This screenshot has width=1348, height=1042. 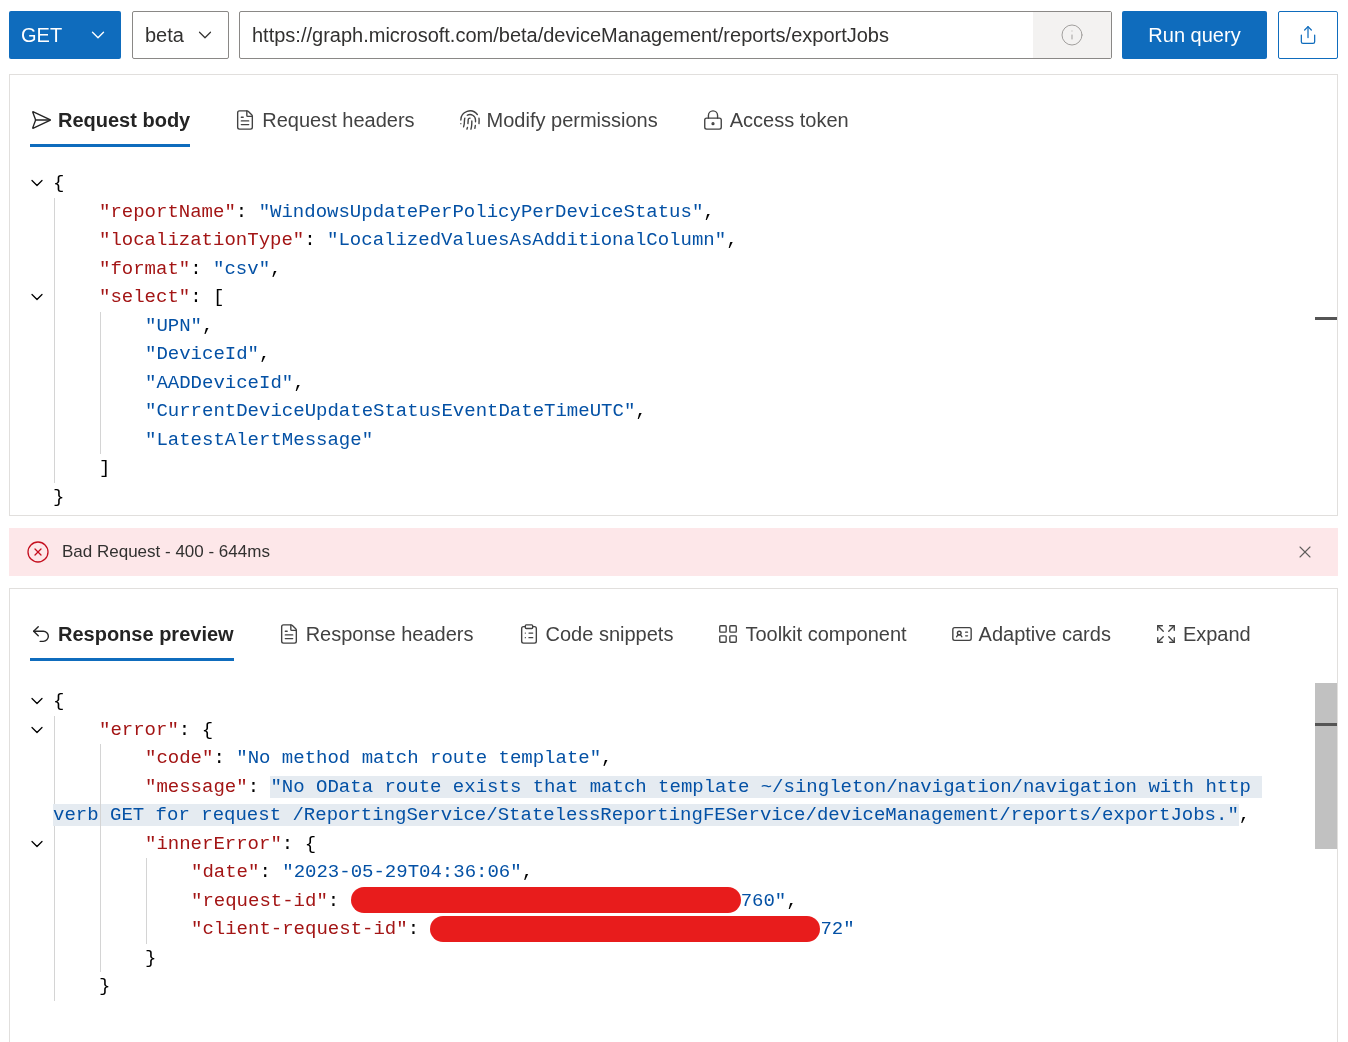 What do you see at coordinates (407, 212) in the screenshot?
I see `code-line: "reportName": "WindowsUpdatePerPolicyPerDeviceStatus",` at bounding box center [407, 212].